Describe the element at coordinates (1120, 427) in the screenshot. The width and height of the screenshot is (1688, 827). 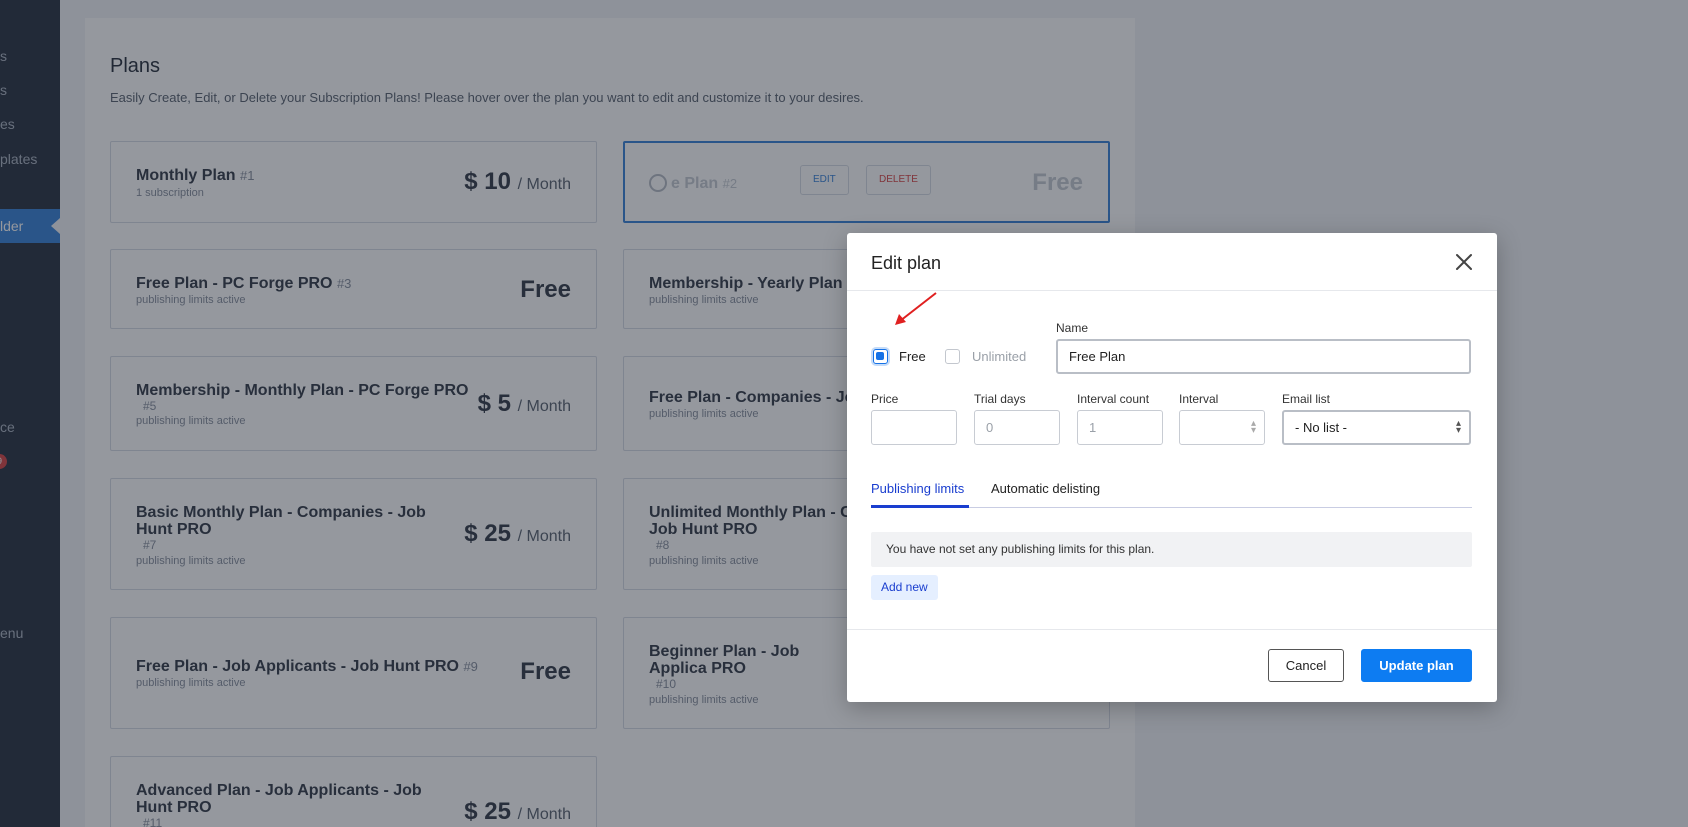
I see `interval-count-input` at that location.